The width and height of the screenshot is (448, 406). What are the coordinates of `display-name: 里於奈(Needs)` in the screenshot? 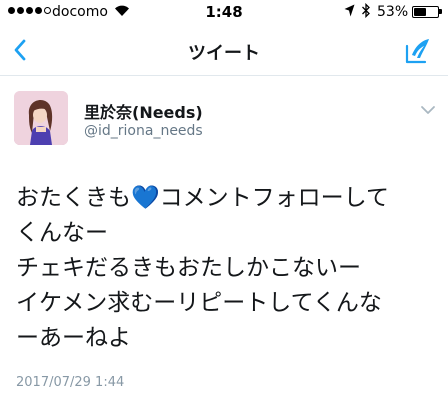 It's located at (143, 111).